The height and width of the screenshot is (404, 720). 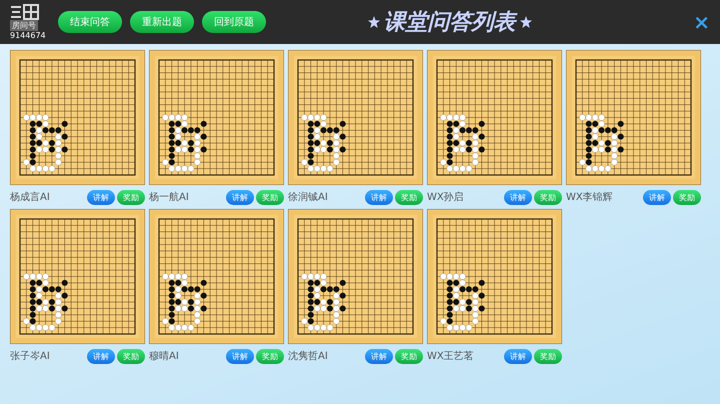 I want to click on student-name: WX李锦辉, so click(x=590, y=197).